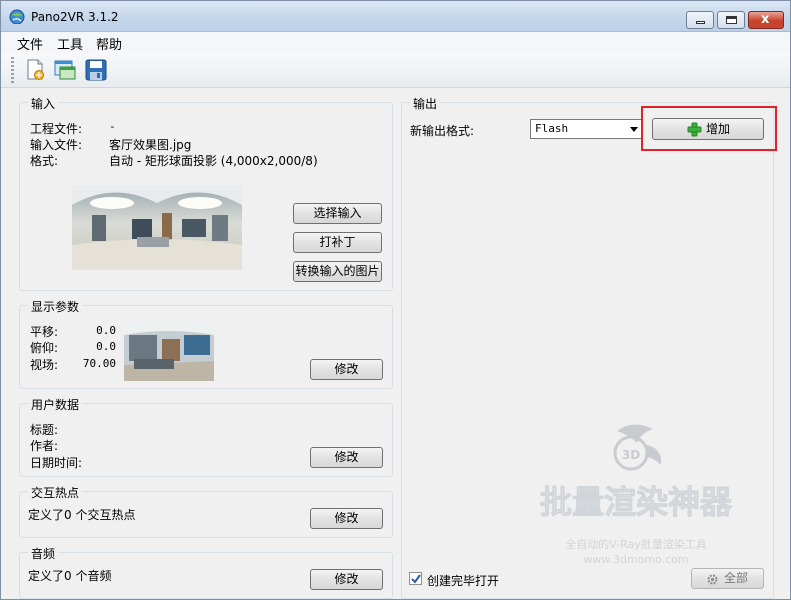  What do you see at coordinates (636, 544) in the screenshot?
I see `watermark-line1: 全自动的V-Ray批量渲染工具` at bounding box center [636, 544].